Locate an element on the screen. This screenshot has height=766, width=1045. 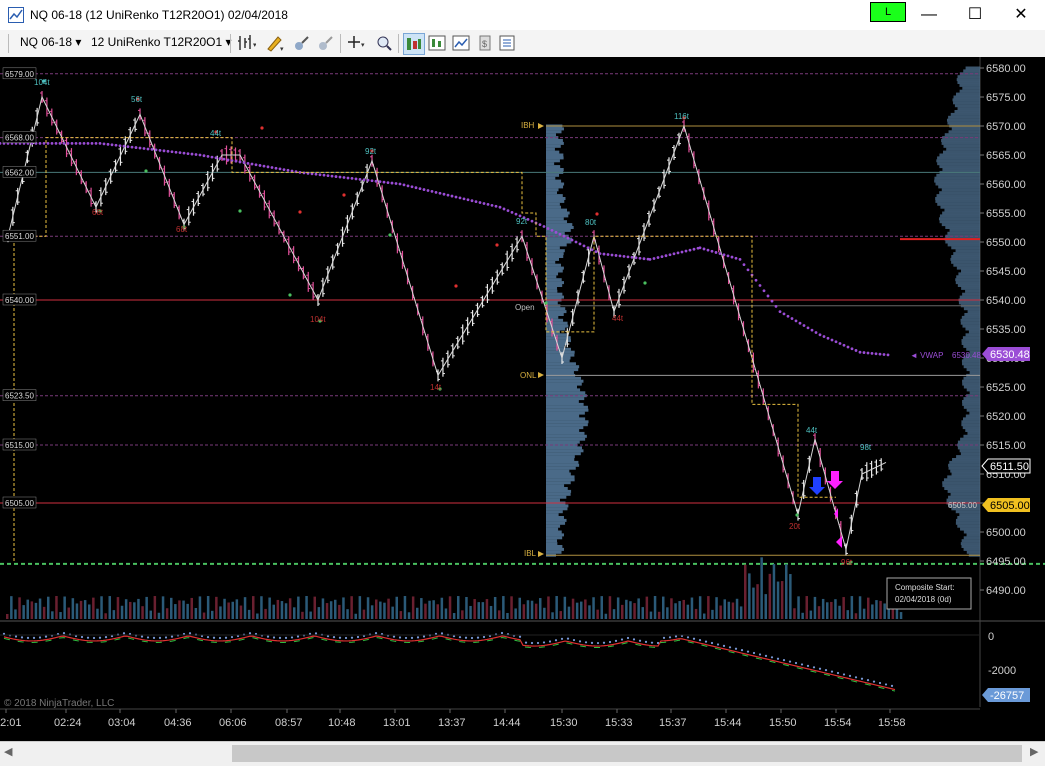
horizontal-scrollbar: ◀ ▶ is located at coordinates (522, 753).